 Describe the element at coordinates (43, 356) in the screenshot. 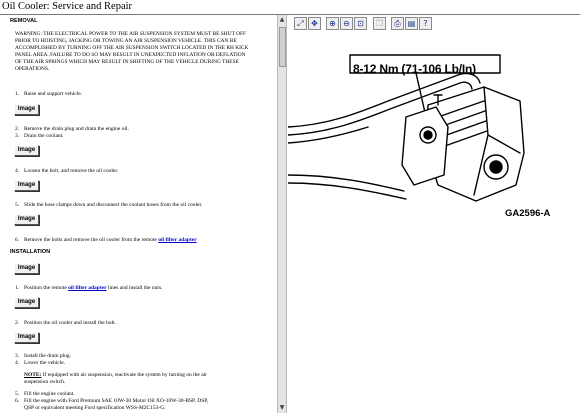

I see `step-item: 3. Install the drain plug.` at that location.